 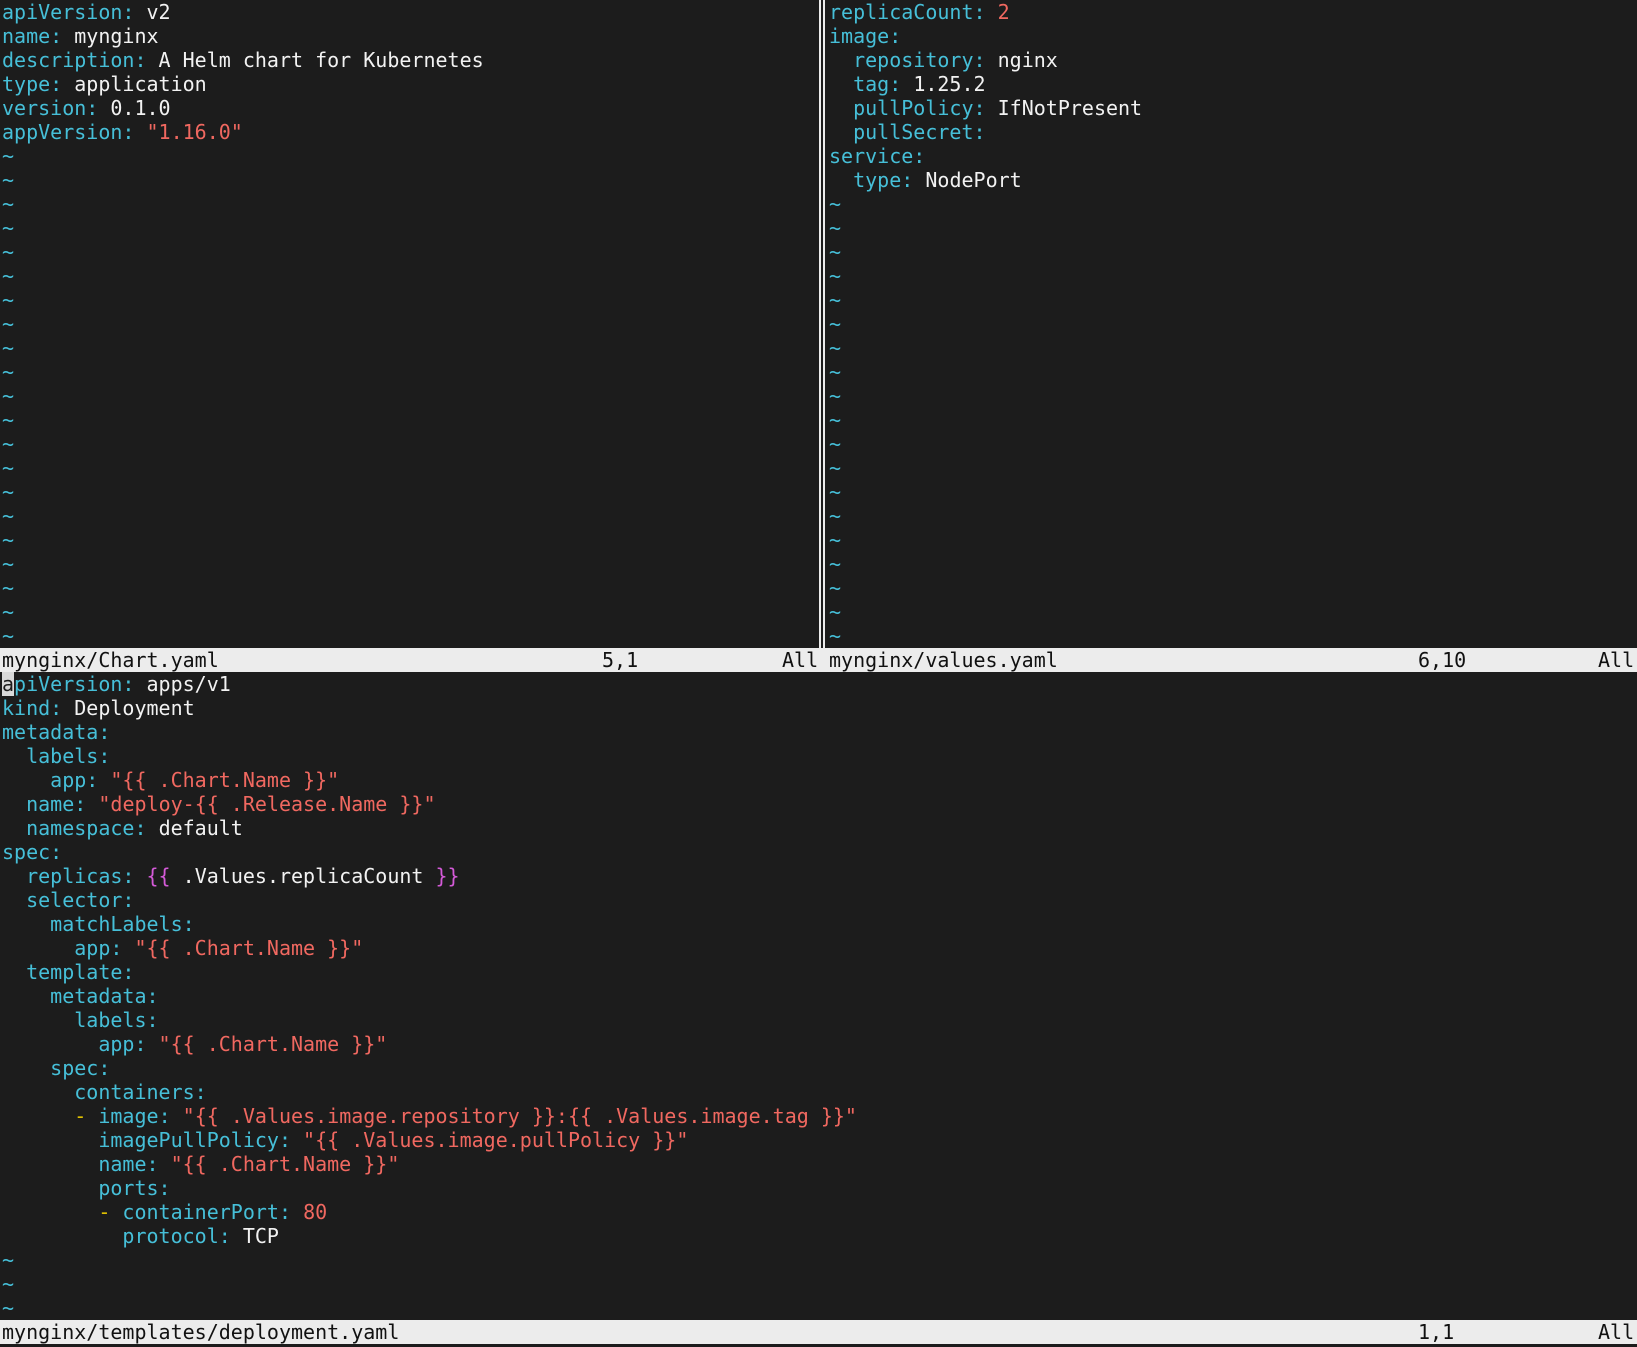 What do you see at coordinates (409, 12) in the screenshot?
I see `code-line: apiVersion: v2` at bounding box center [409, 12].